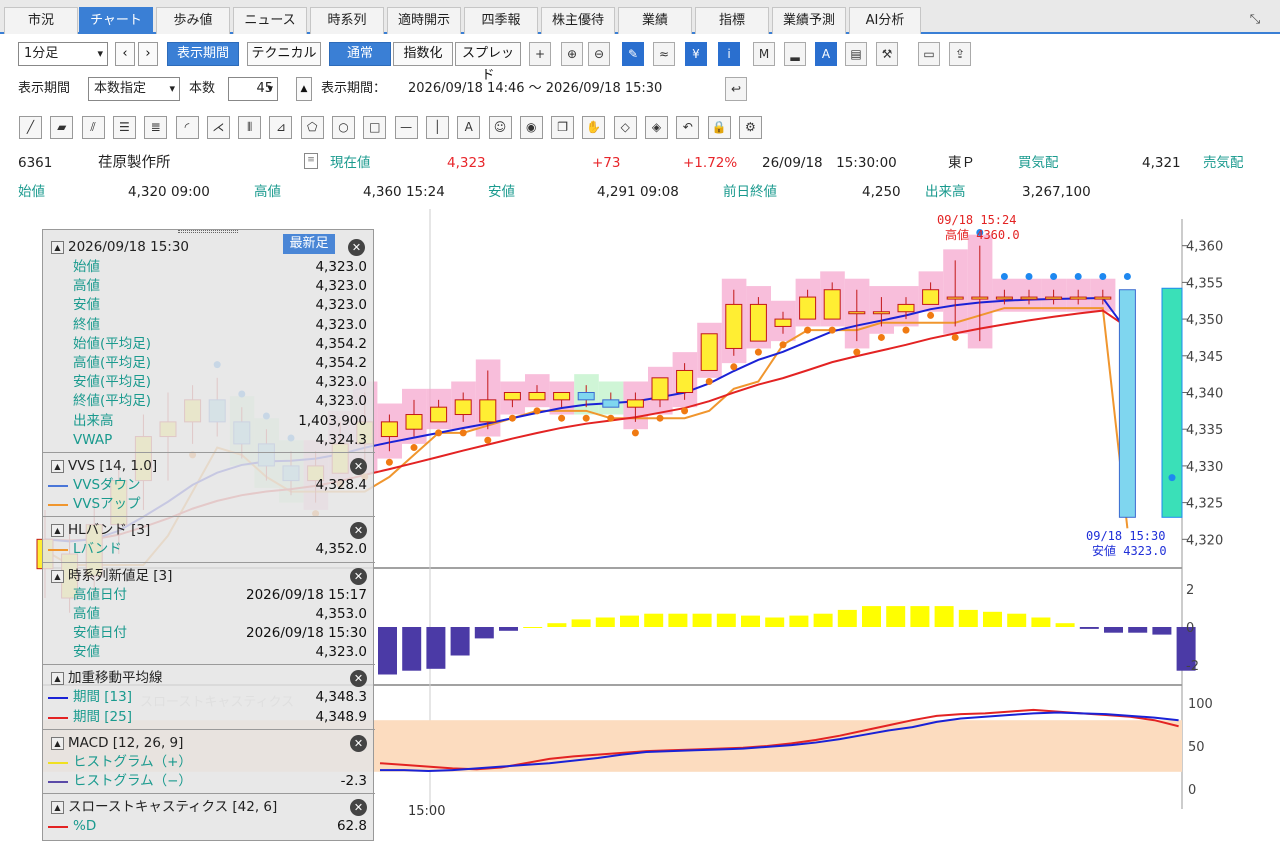  I want to click on tab-3: ニュース, so click(270, 20).